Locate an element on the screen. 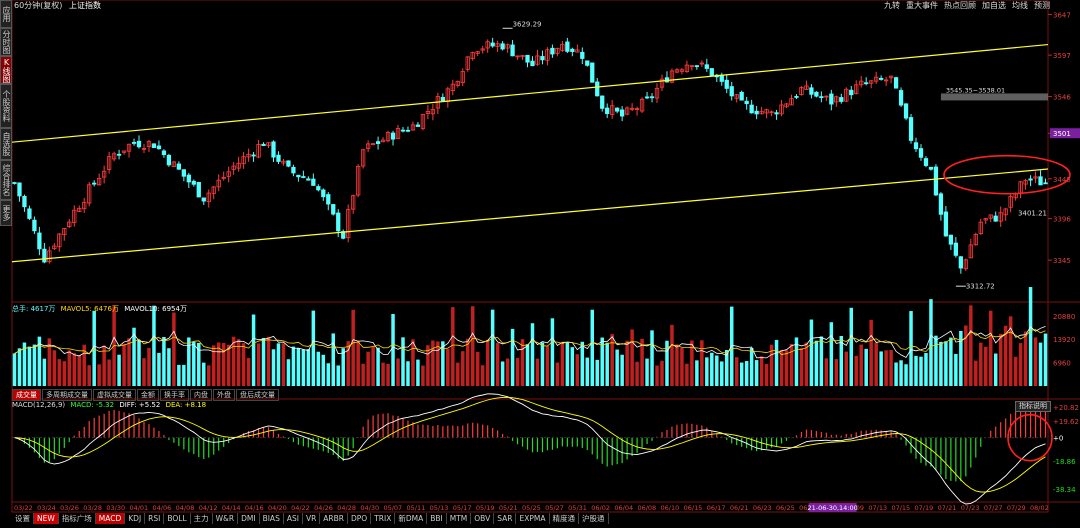 Image resolution: width=1080 pixels, height=528 pixels. indicator-tab-6: BOLL is located at coordinates (177, 518).